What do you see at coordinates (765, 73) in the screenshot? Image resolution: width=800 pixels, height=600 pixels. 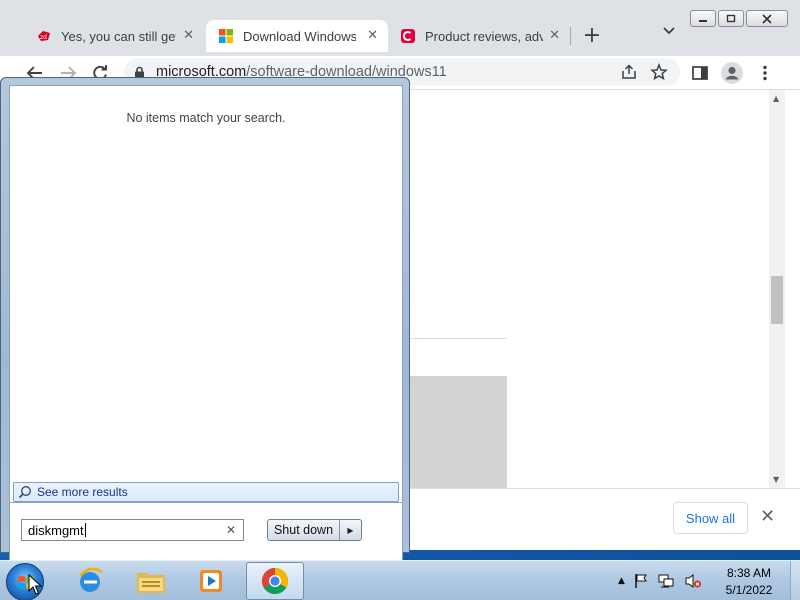 I see `kebab-menu-icon` at bounding box center [765, 73].